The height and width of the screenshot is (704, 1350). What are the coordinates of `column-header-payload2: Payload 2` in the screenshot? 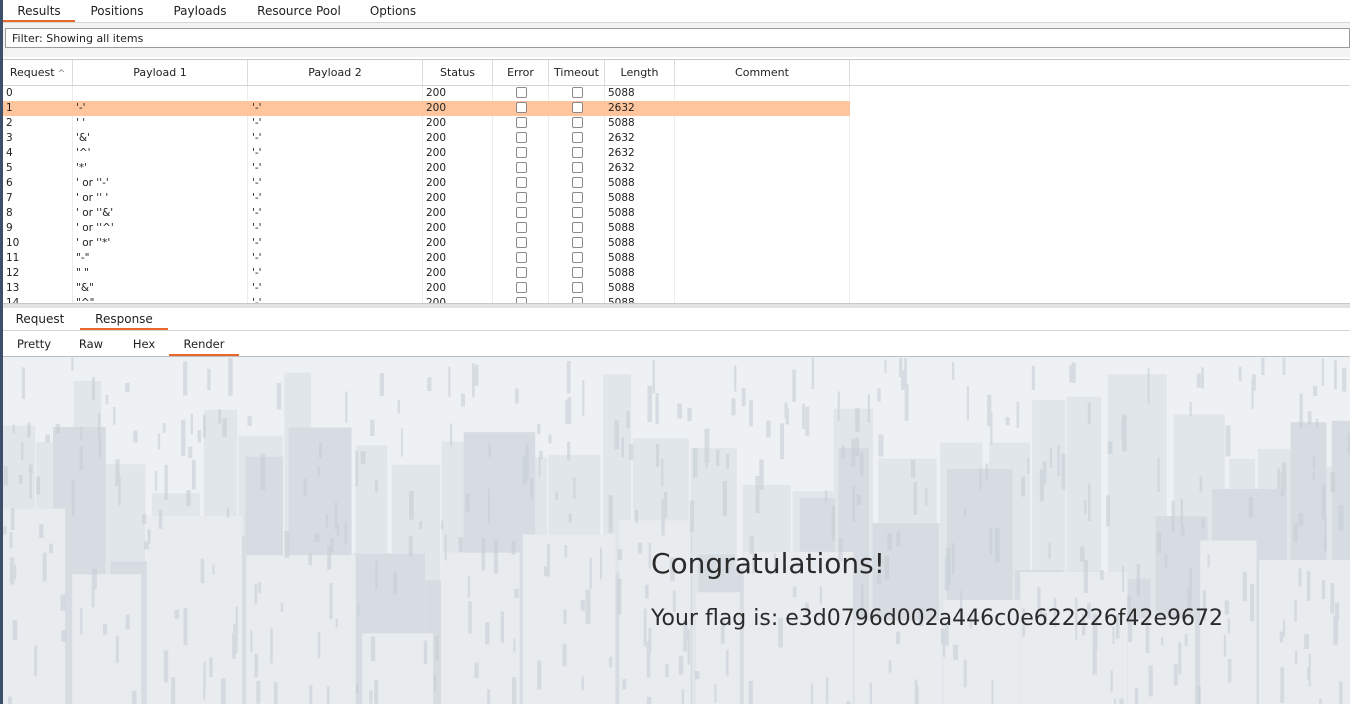 It's located at (335, 72).